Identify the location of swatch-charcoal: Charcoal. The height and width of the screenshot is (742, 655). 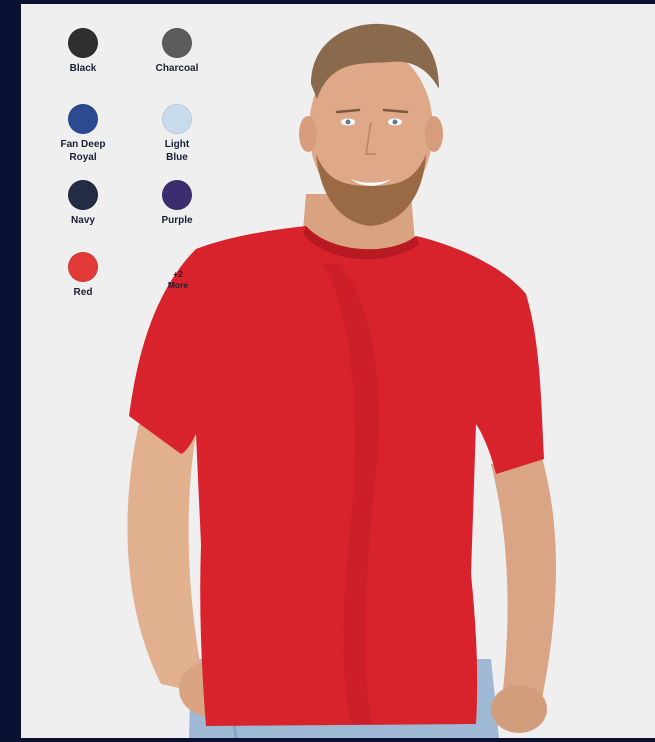
(177, 51).